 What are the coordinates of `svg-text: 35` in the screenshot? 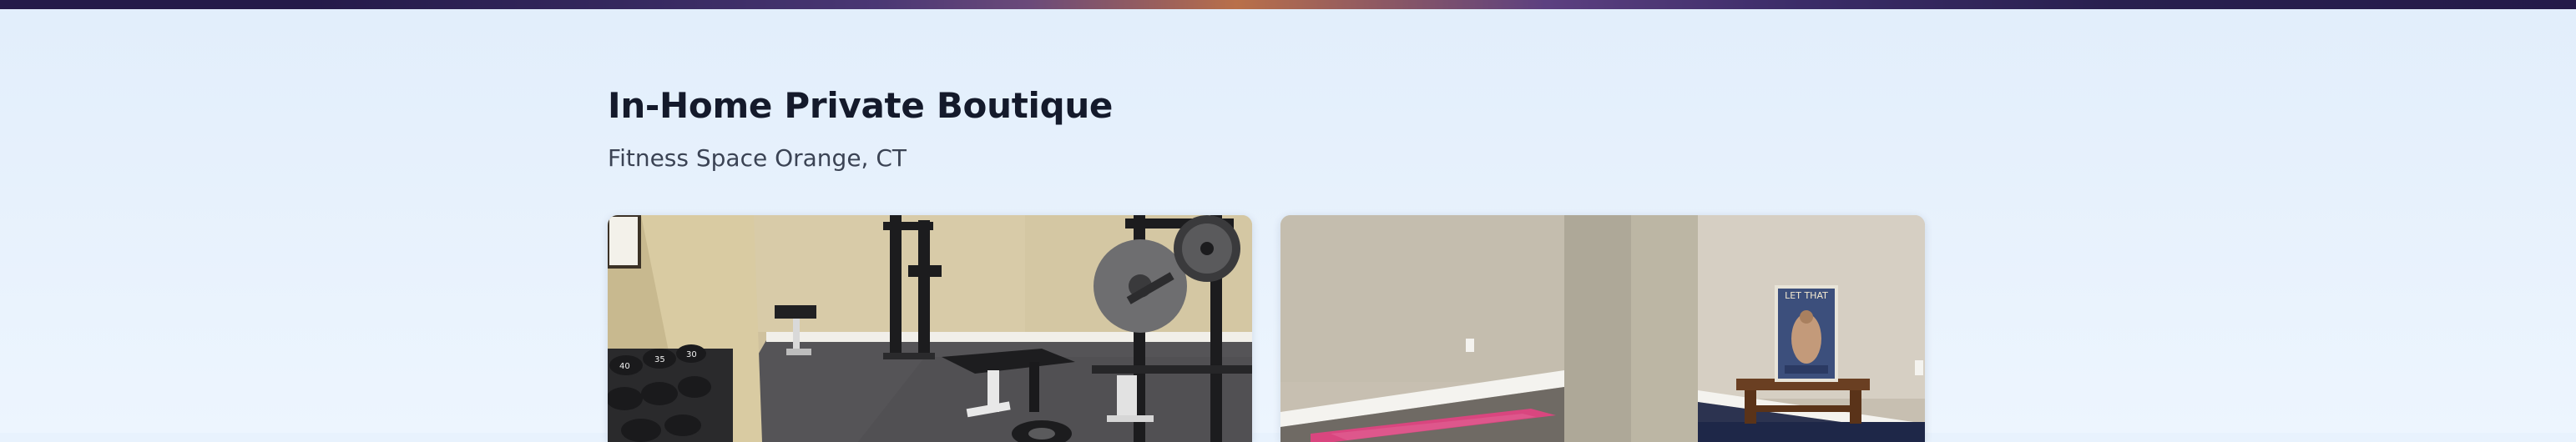 It's located at (659, 359).